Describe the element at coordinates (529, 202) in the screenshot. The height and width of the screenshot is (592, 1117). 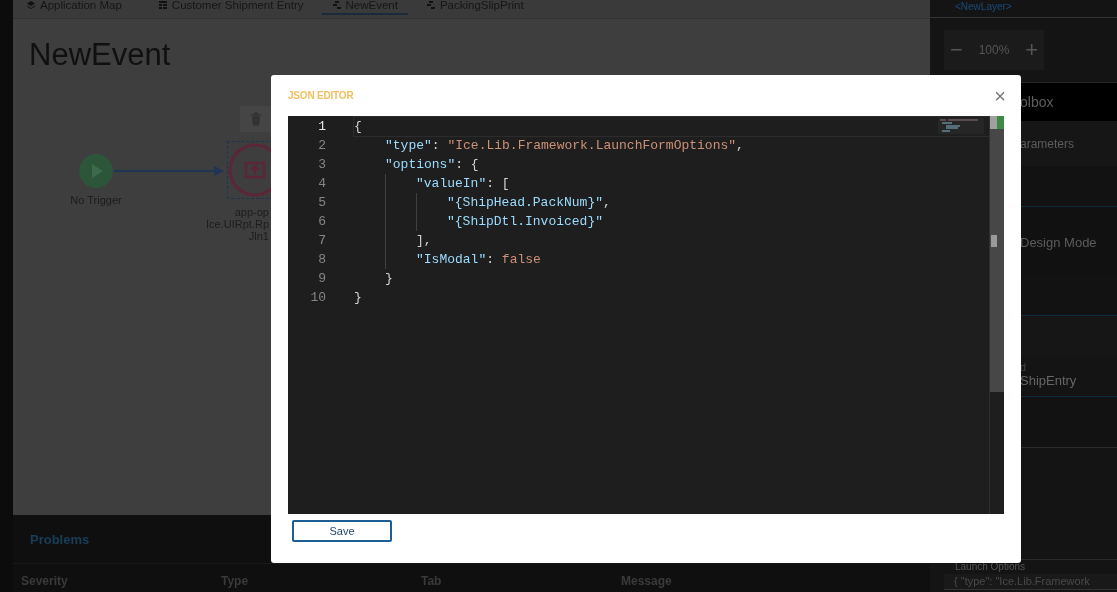
I see `code-line: "{ShipHead.PackNum}",` at that location.